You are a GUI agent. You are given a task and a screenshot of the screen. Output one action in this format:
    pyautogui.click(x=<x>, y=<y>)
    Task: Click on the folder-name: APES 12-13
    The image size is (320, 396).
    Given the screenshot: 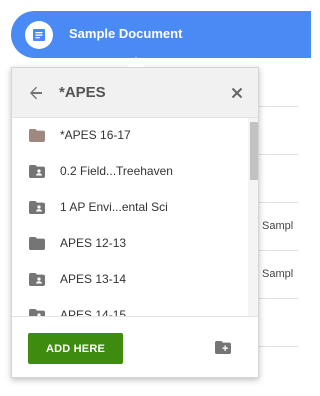 What is the action you would take?
    pyautogui.click(x=93, y=243)
    